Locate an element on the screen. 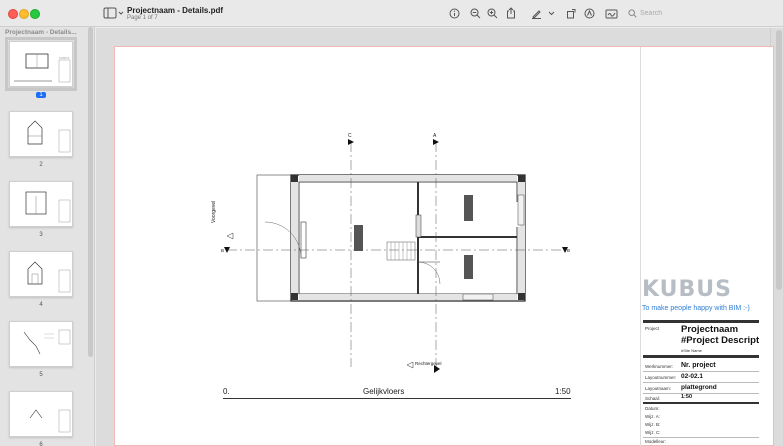  pen-icon is located at coordinates (536, 14).